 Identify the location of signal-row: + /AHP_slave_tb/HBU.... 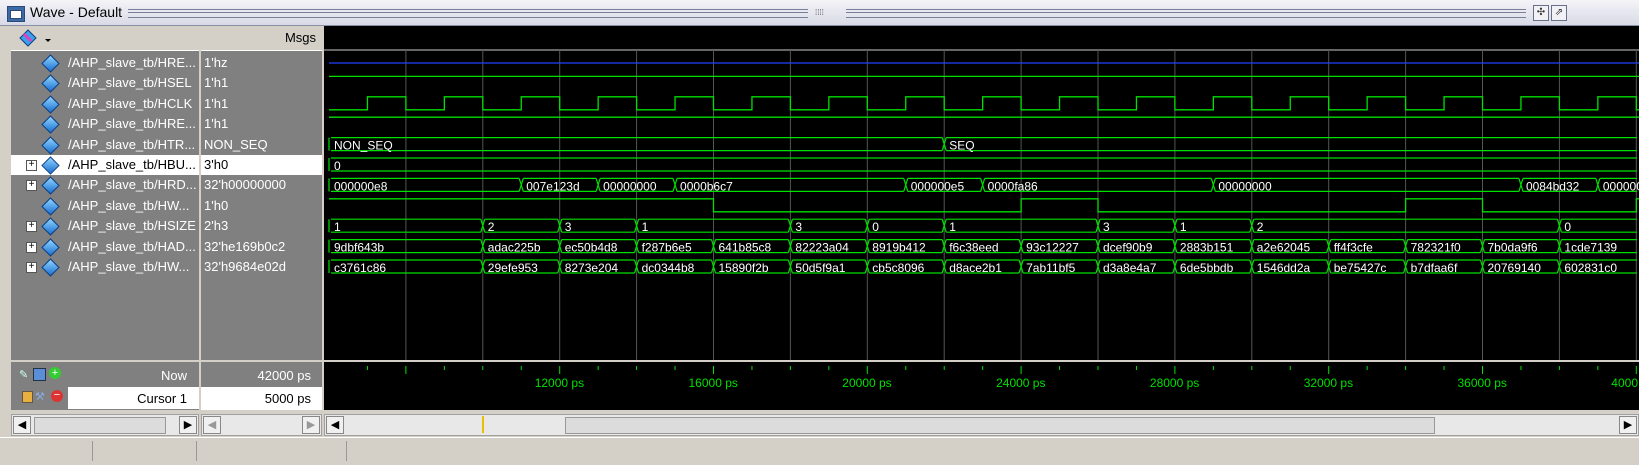
(105, 165).